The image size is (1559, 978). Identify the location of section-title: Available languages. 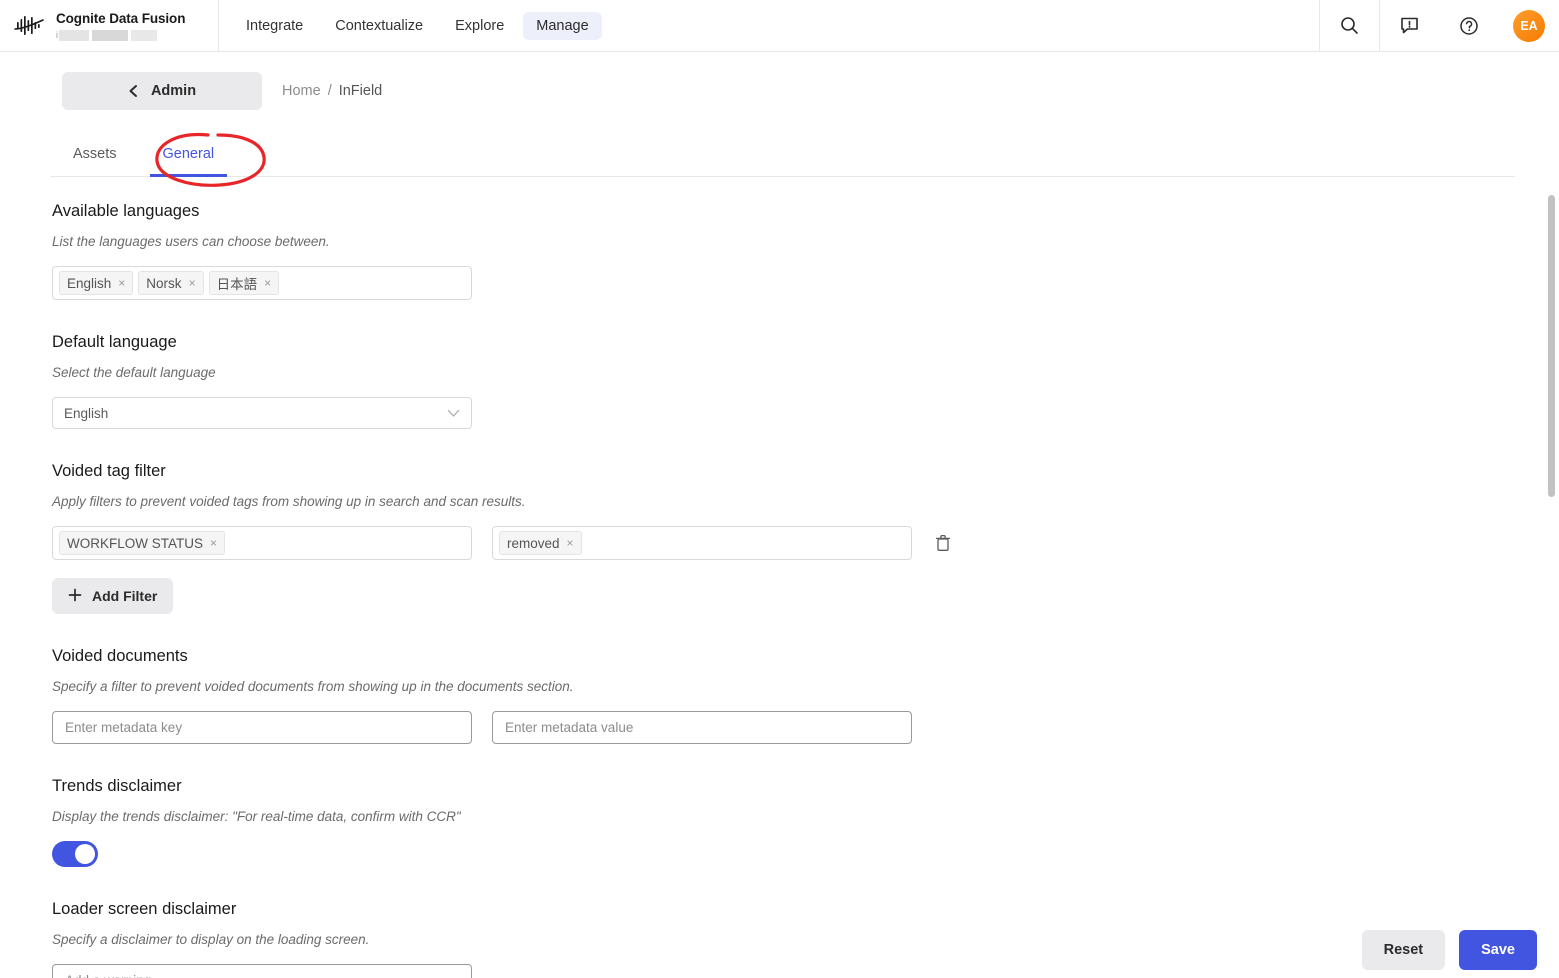
(126, 211).